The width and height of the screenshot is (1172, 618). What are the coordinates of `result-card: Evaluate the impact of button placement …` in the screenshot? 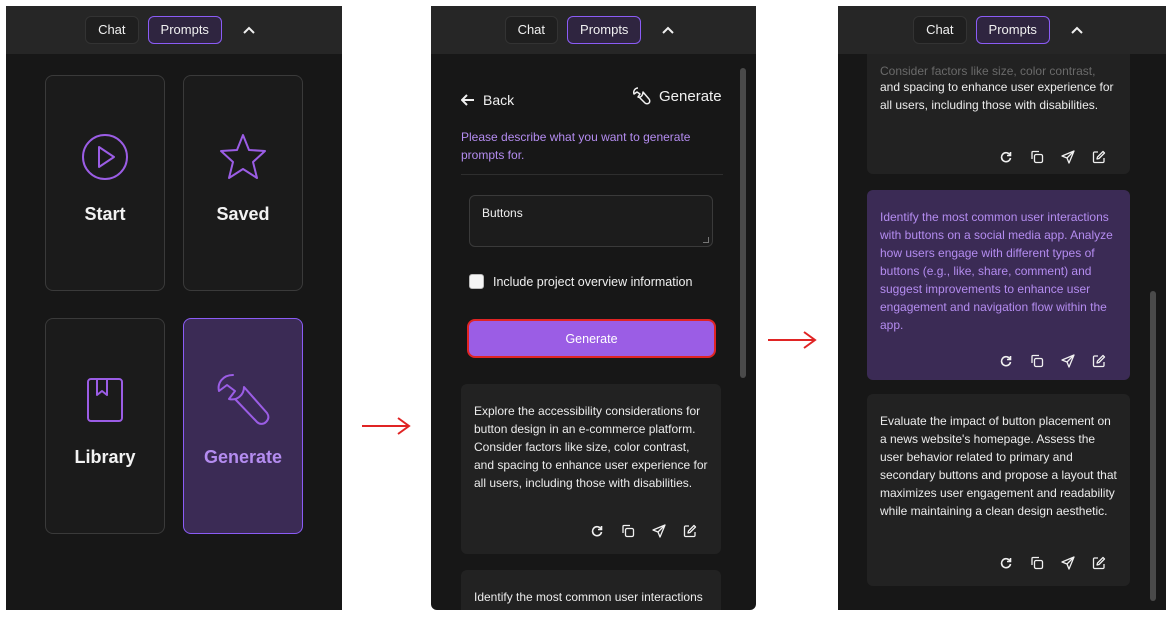 It's located at (998, 490).